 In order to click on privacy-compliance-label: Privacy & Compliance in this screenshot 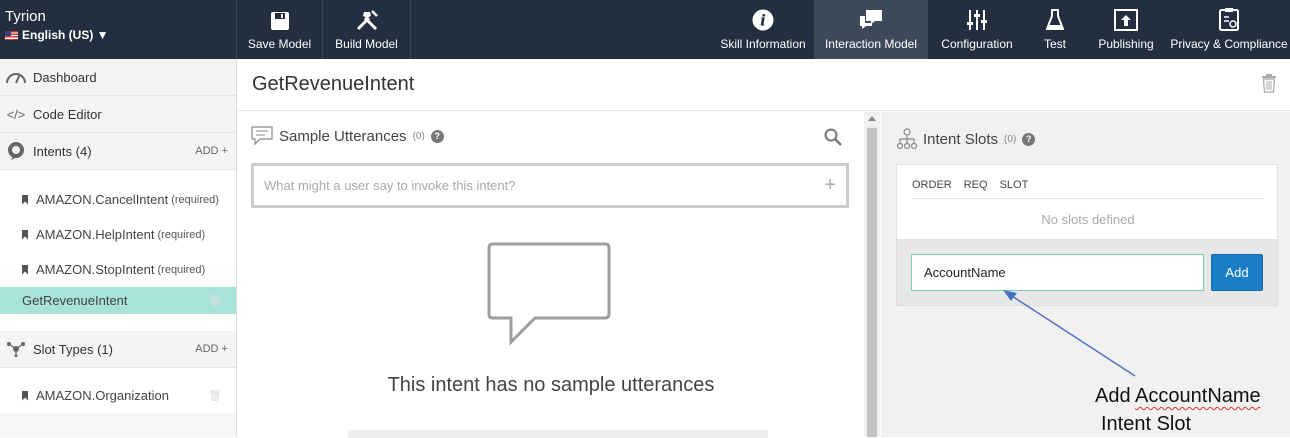, I will do `click(1229, 44)`.